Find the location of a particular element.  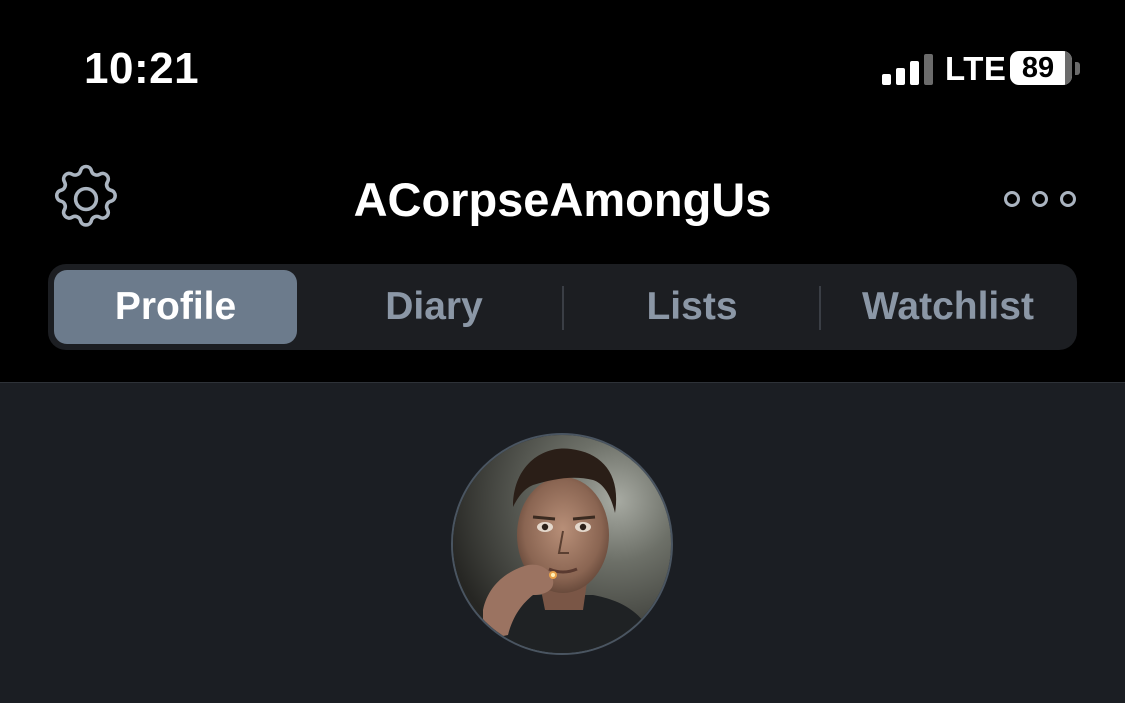

page-title: ACorpseAmongUs is located at coordinates (562, 199).